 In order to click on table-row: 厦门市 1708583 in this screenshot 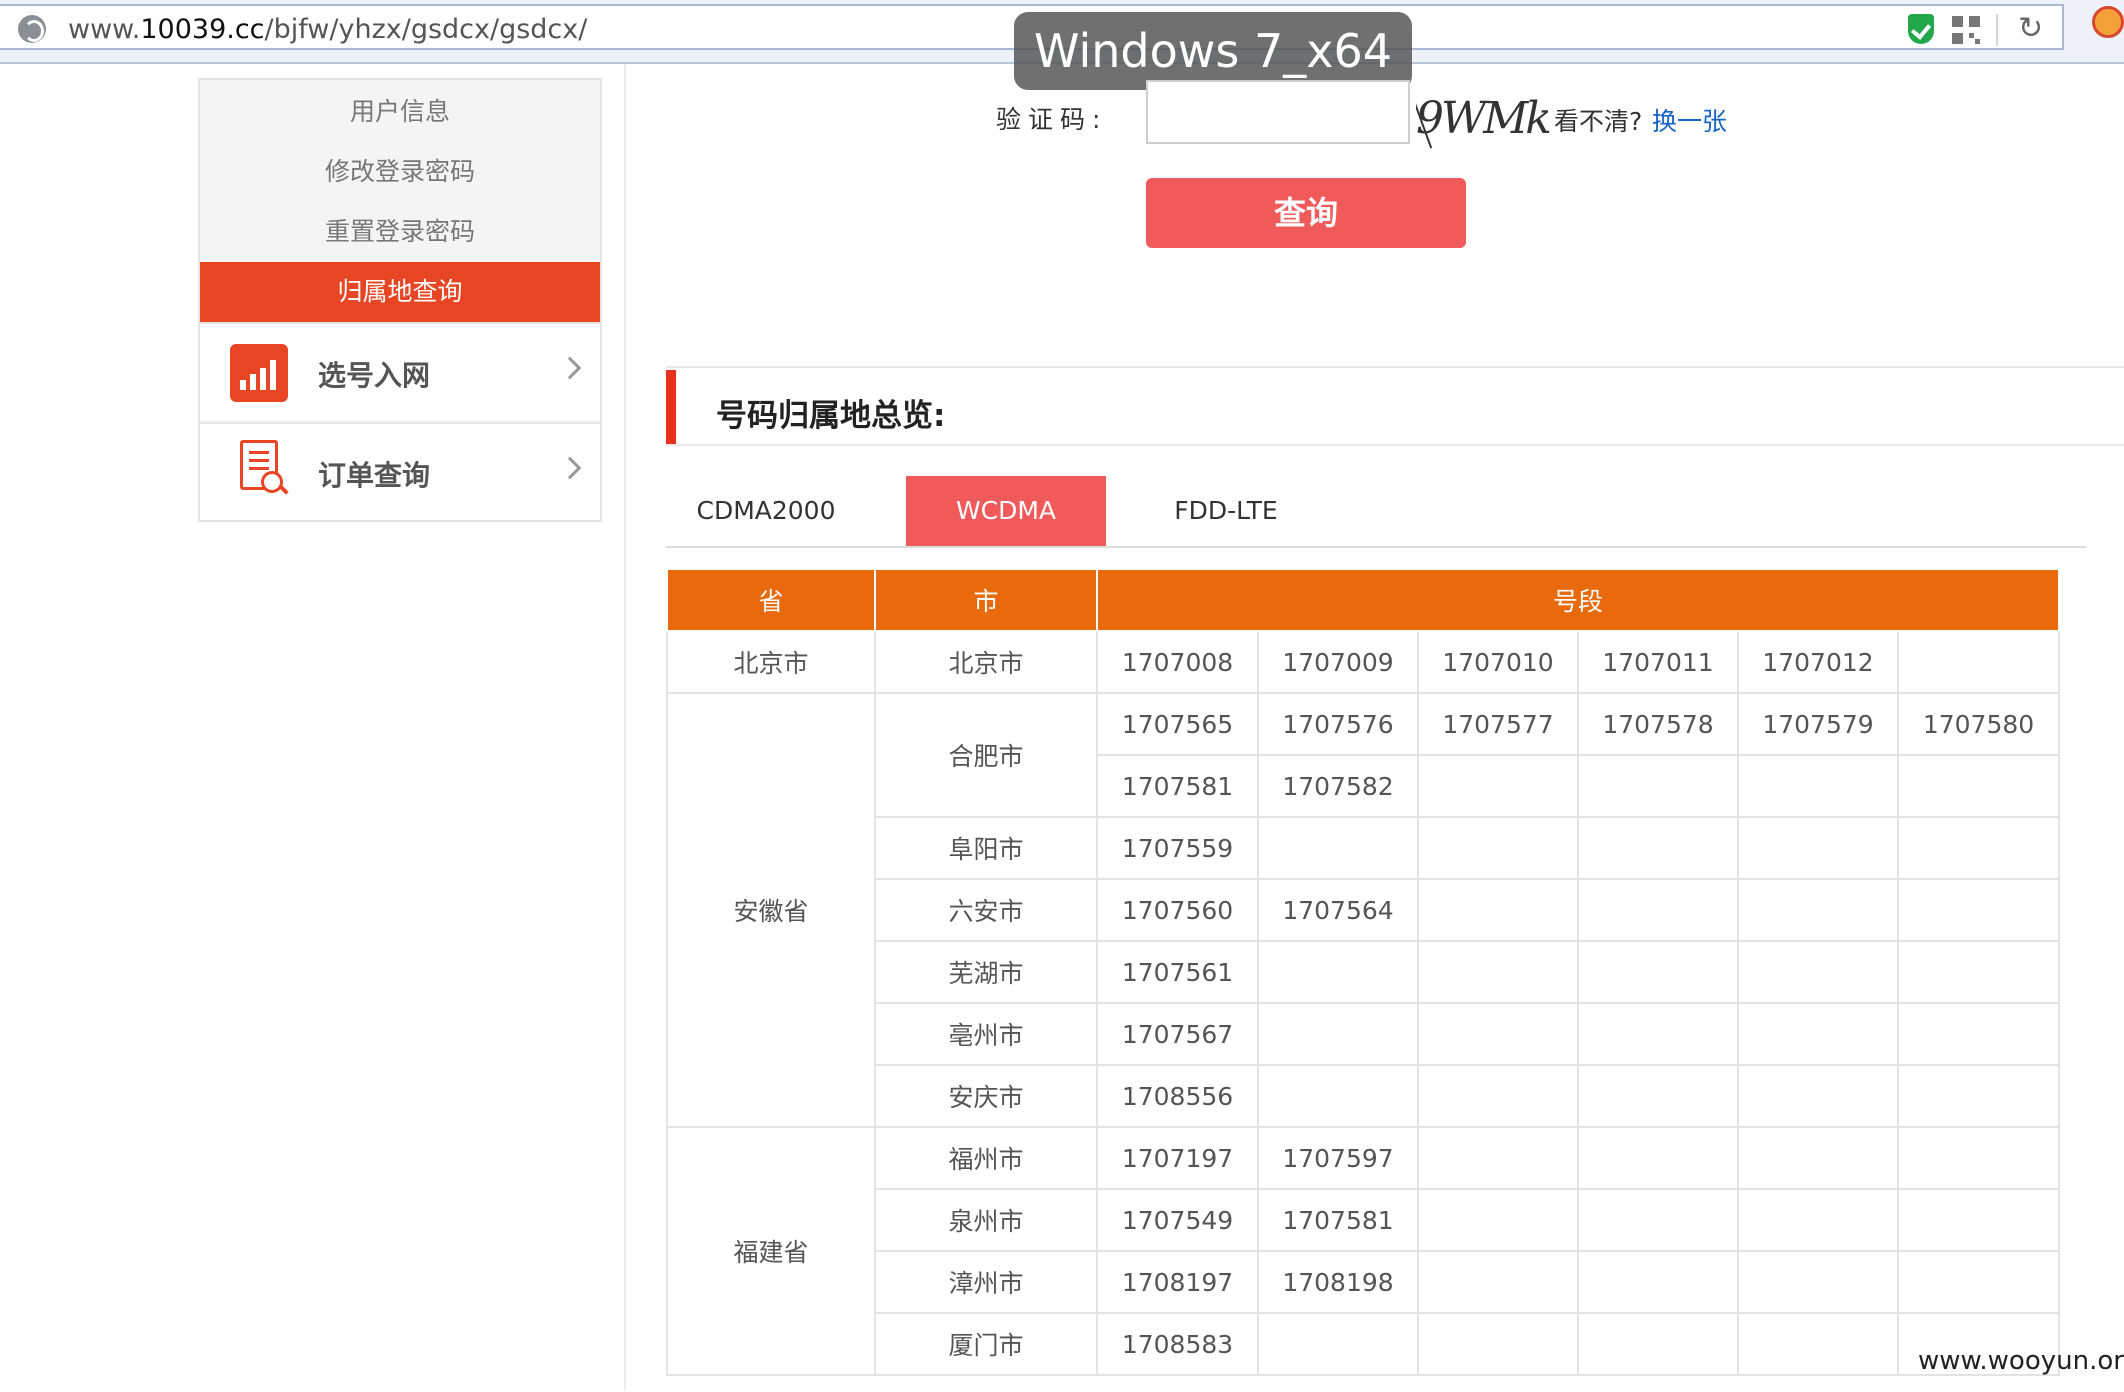, I will do `click(1363, 1344)`.